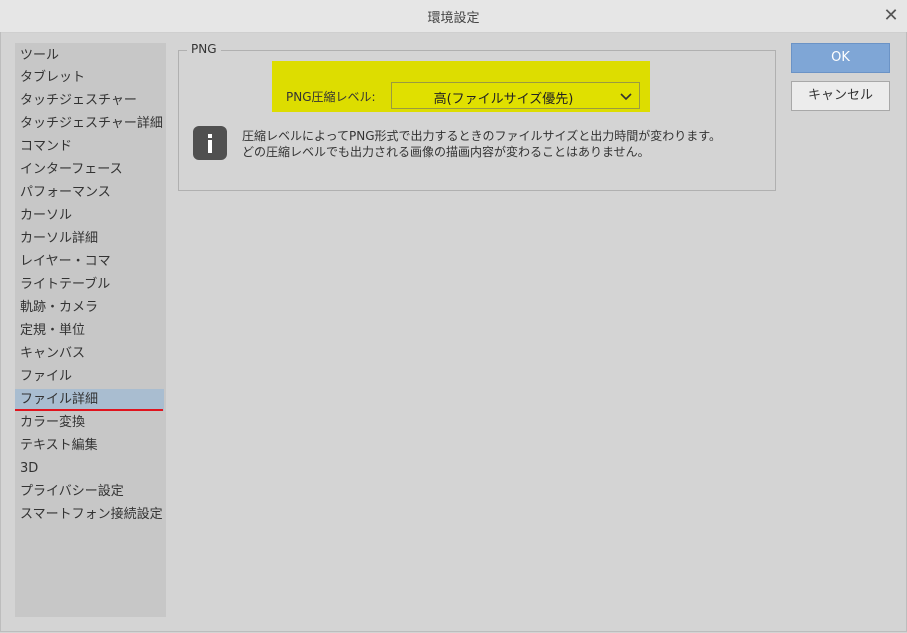 The image size is (907, 633). I want to click on sidebar-item-ruler-unit: 定規・単位, so click(89, 331).